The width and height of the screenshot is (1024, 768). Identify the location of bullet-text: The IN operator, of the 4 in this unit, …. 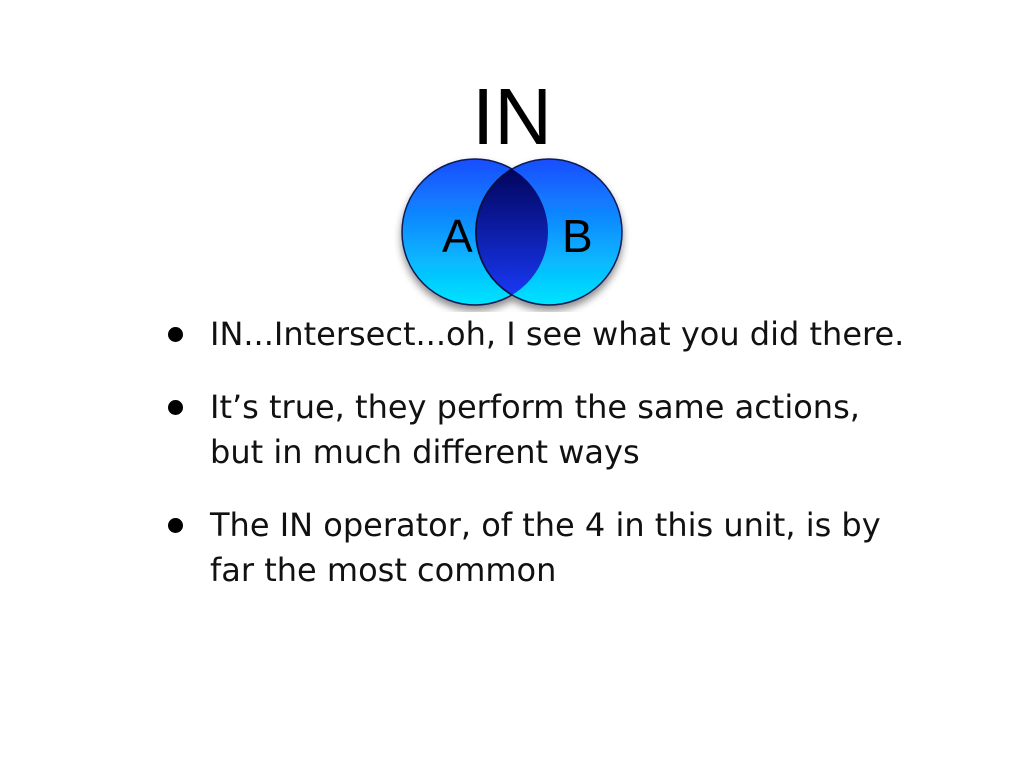
(545, 547).